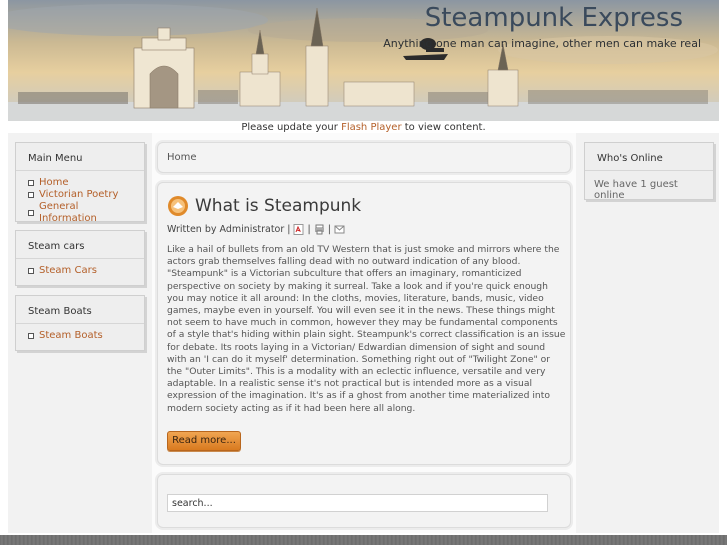 This screenshot has width=727, height=545. What do you see at coordinates (339, 229) in the screenshot?
I see `email-icon` at bounding box center [339, 229].